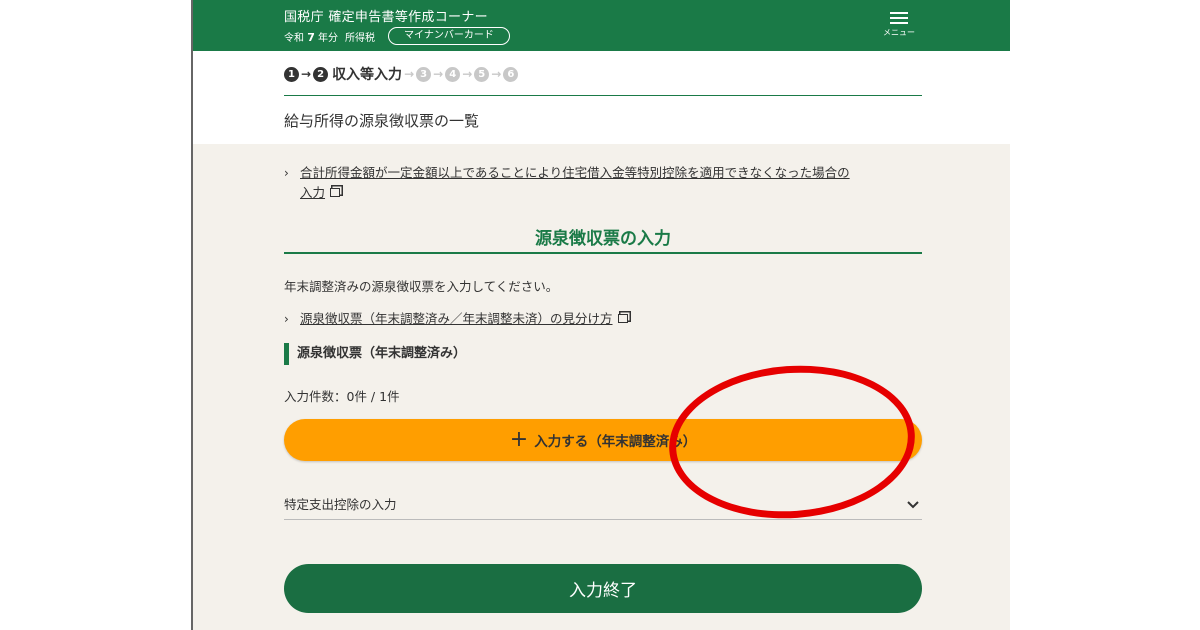 Image resolution: width=1200 pixels, height=630 pixels. I want to click on withholding-subheading: 源泉徴収票（年末調整済み）, so click(375, 354).